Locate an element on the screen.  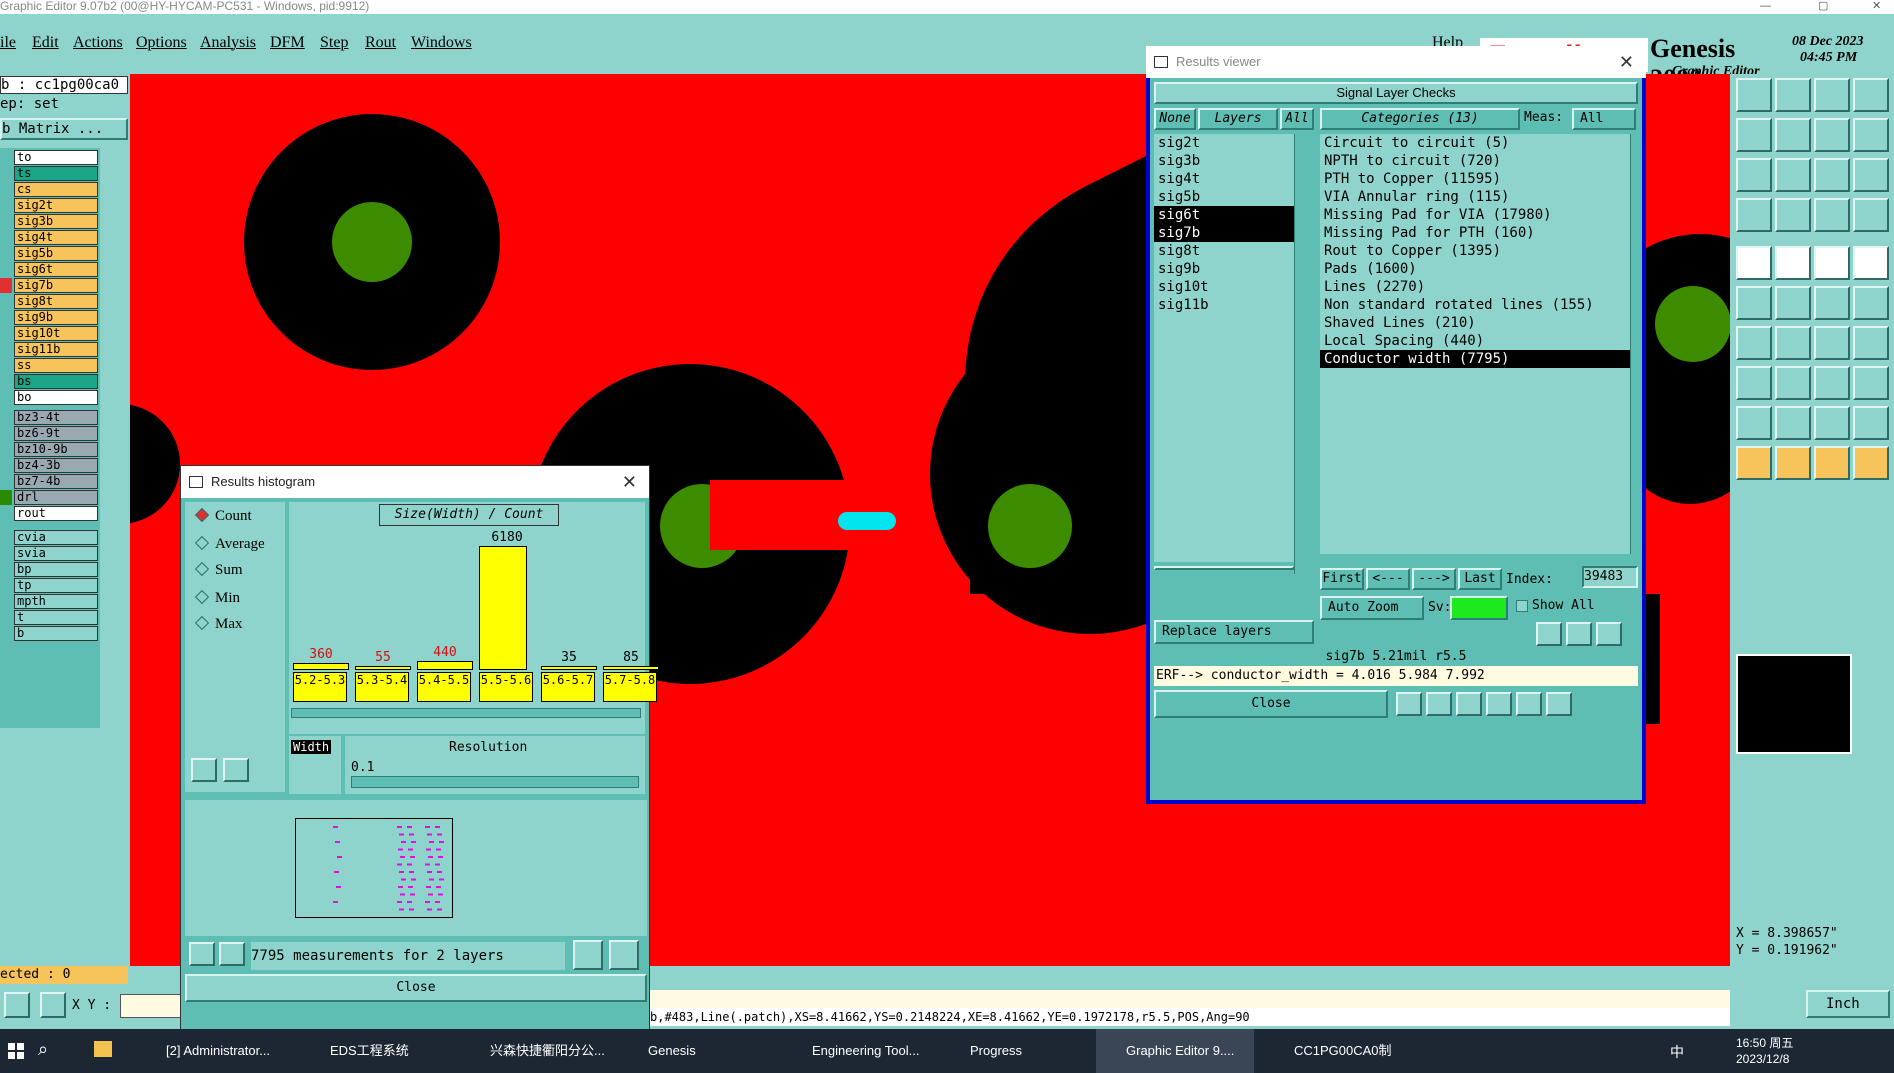
cross-icon is located at coordinates (1793, 303).